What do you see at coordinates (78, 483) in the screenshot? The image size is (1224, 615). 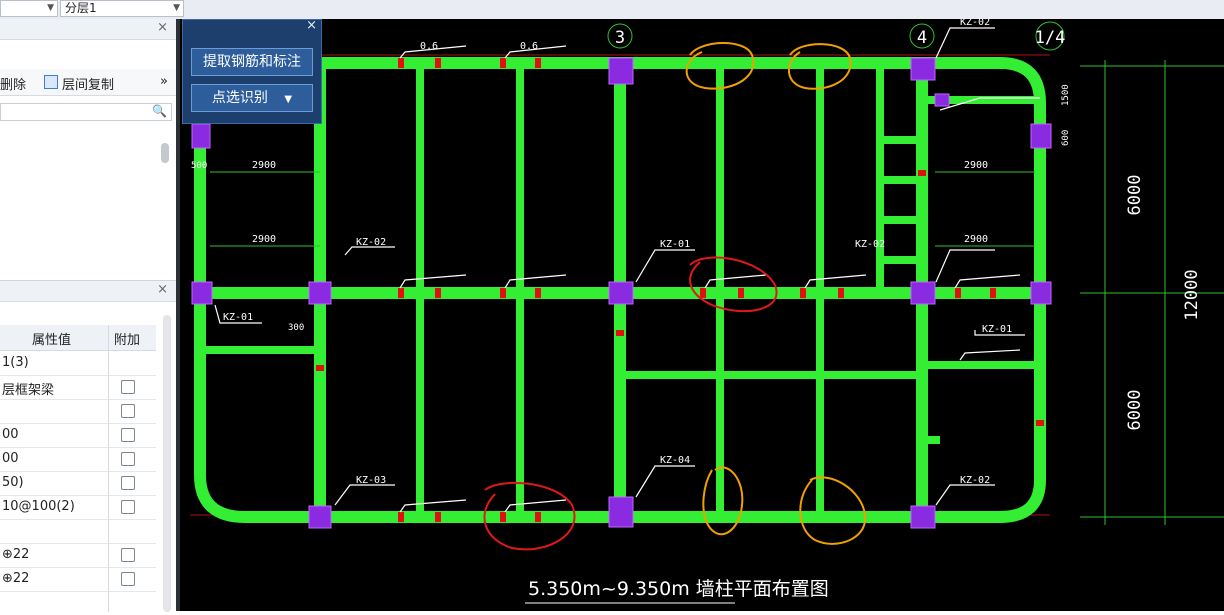 I see `property-row: 50)` at bounding box center [78, 483].